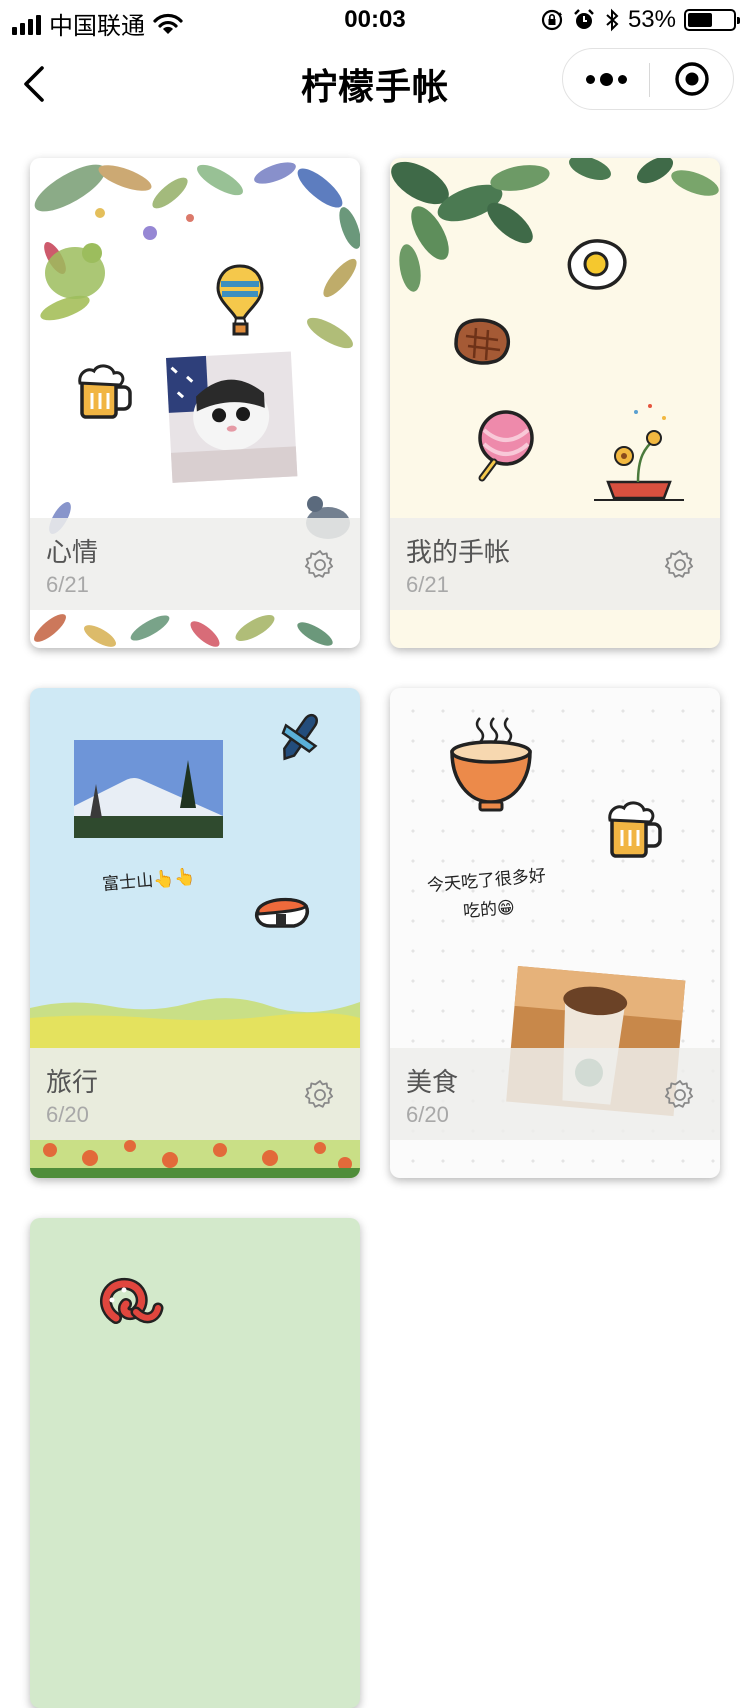 The width and height of the screenshot is (750, 1708). Describe the element at coordinates (432, 1082) in the screenshot. I see `journal-name: 美食` at that location.